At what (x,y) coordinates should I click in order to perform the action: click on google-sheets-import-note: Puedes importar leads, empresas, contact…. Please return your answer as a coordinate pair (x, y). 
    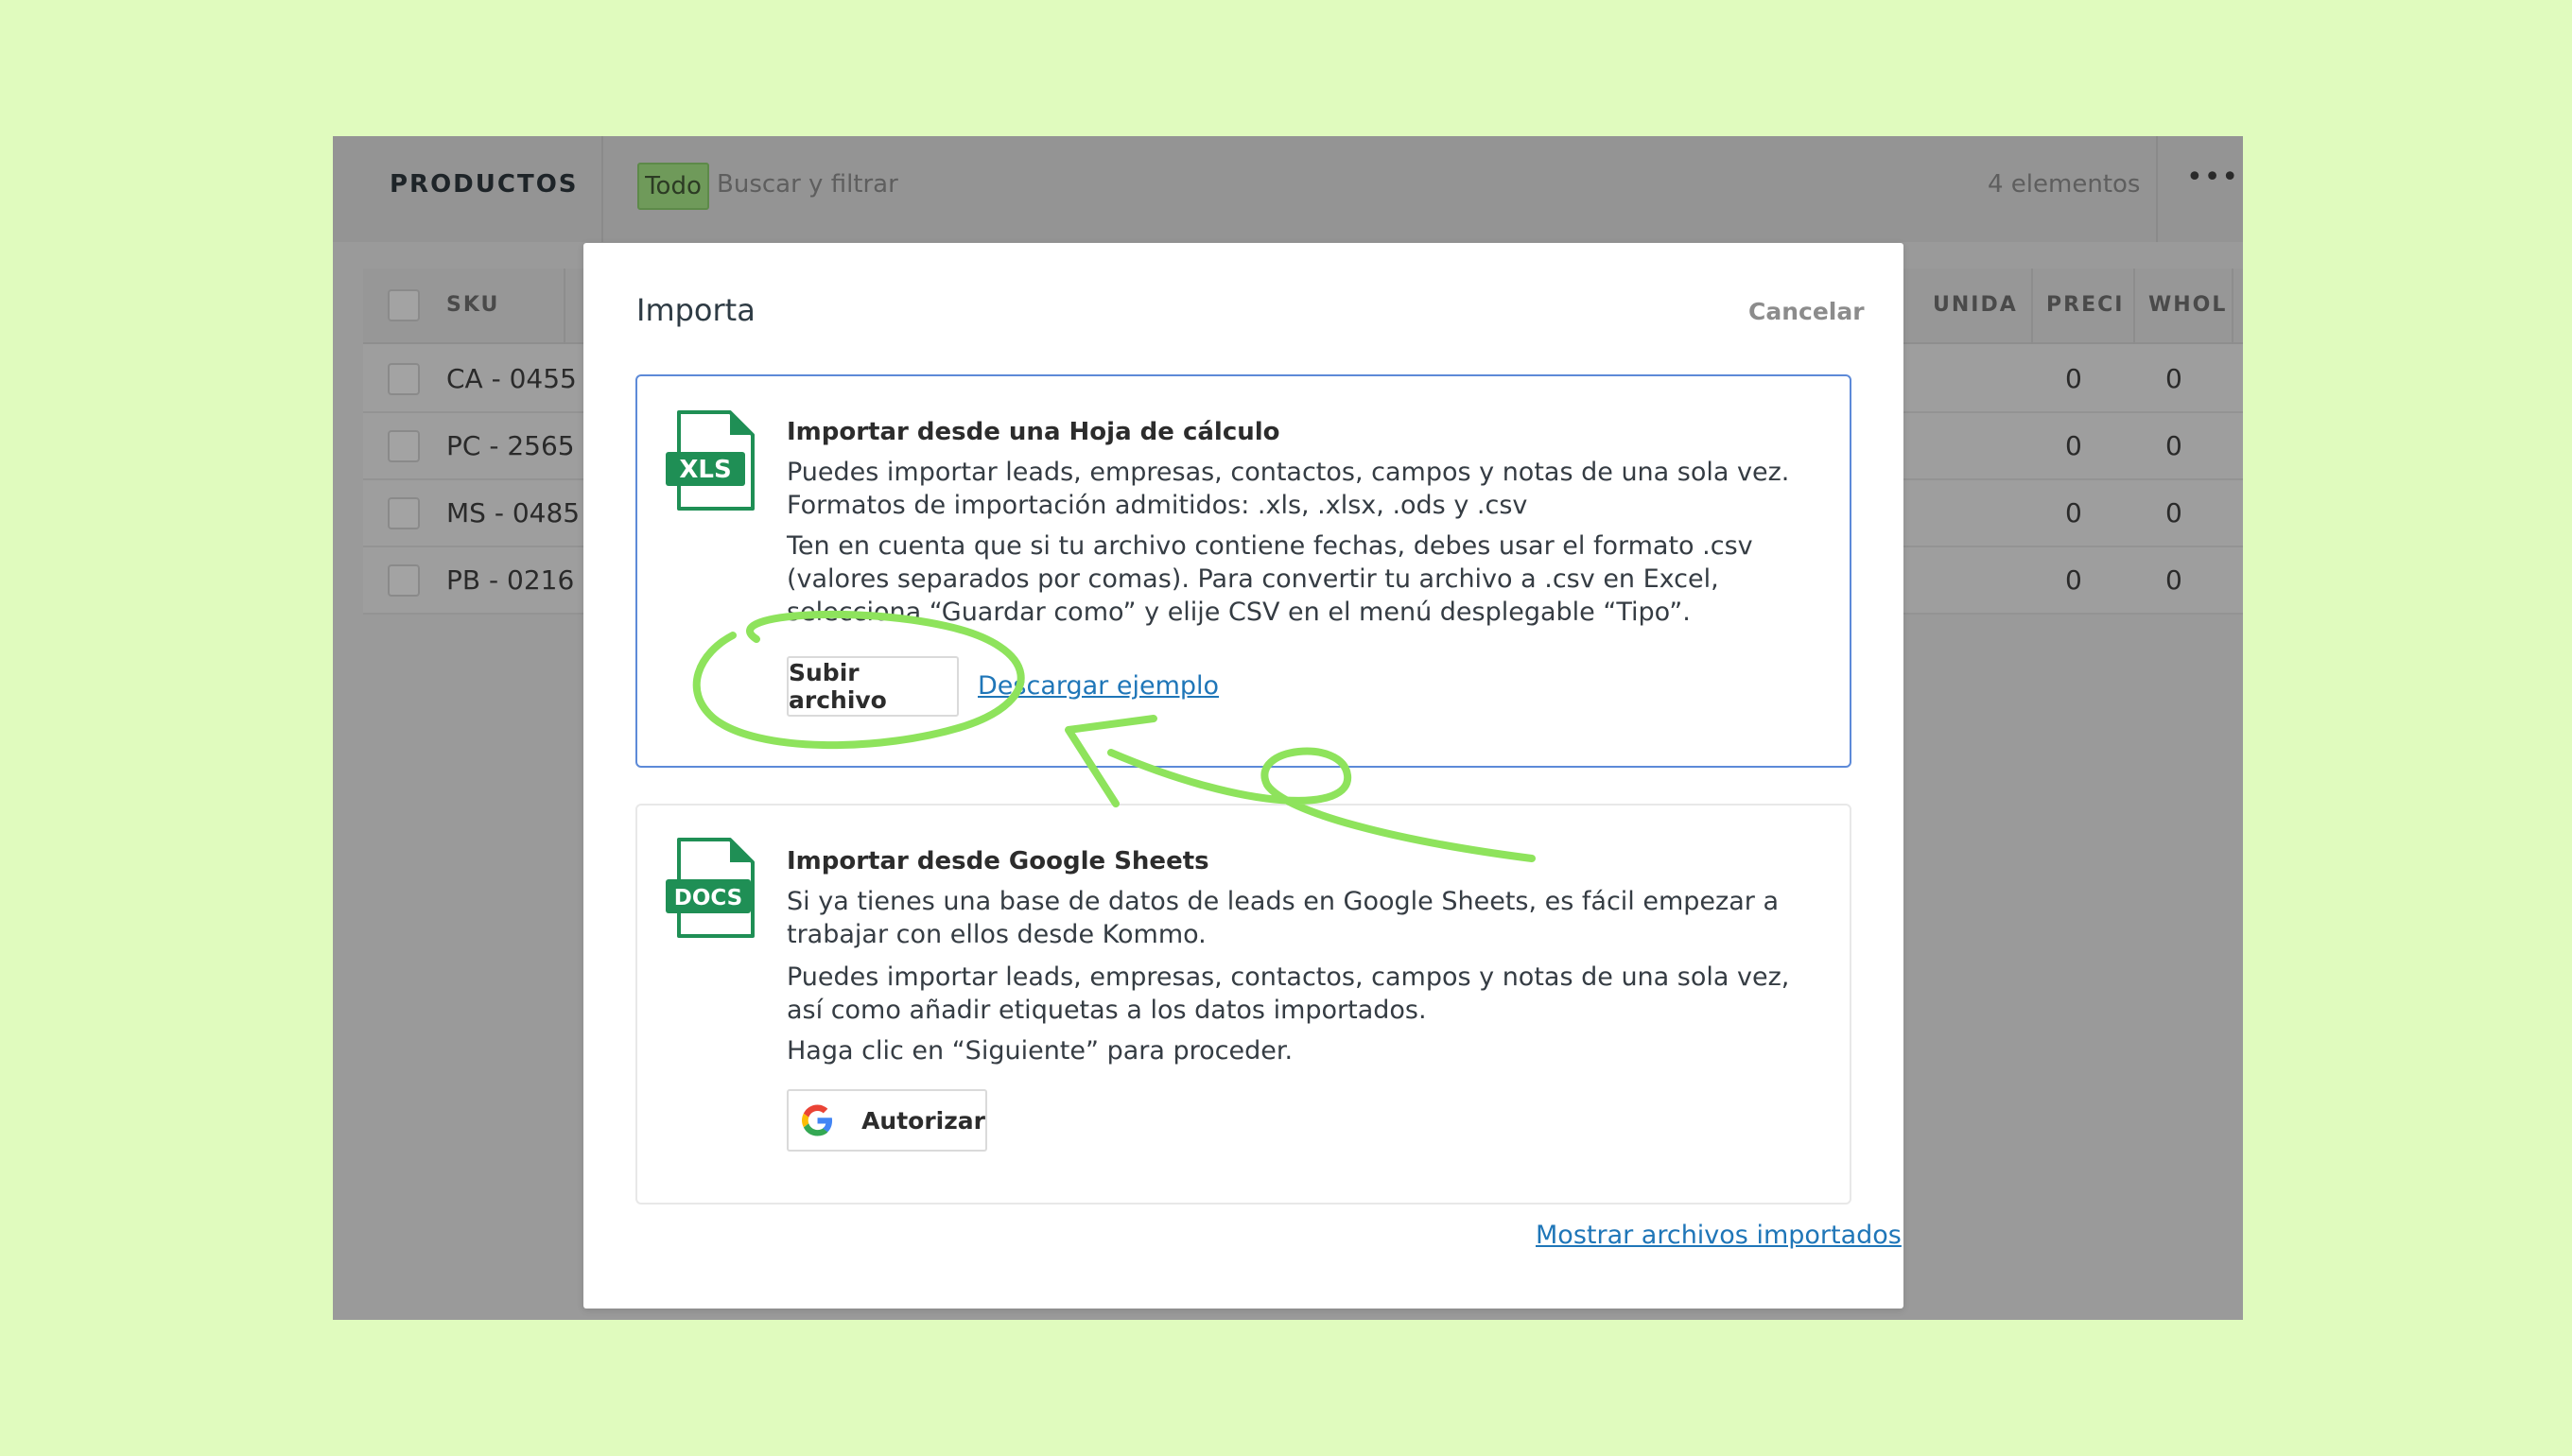
    Looking at the image, I should click on (1288, 993).